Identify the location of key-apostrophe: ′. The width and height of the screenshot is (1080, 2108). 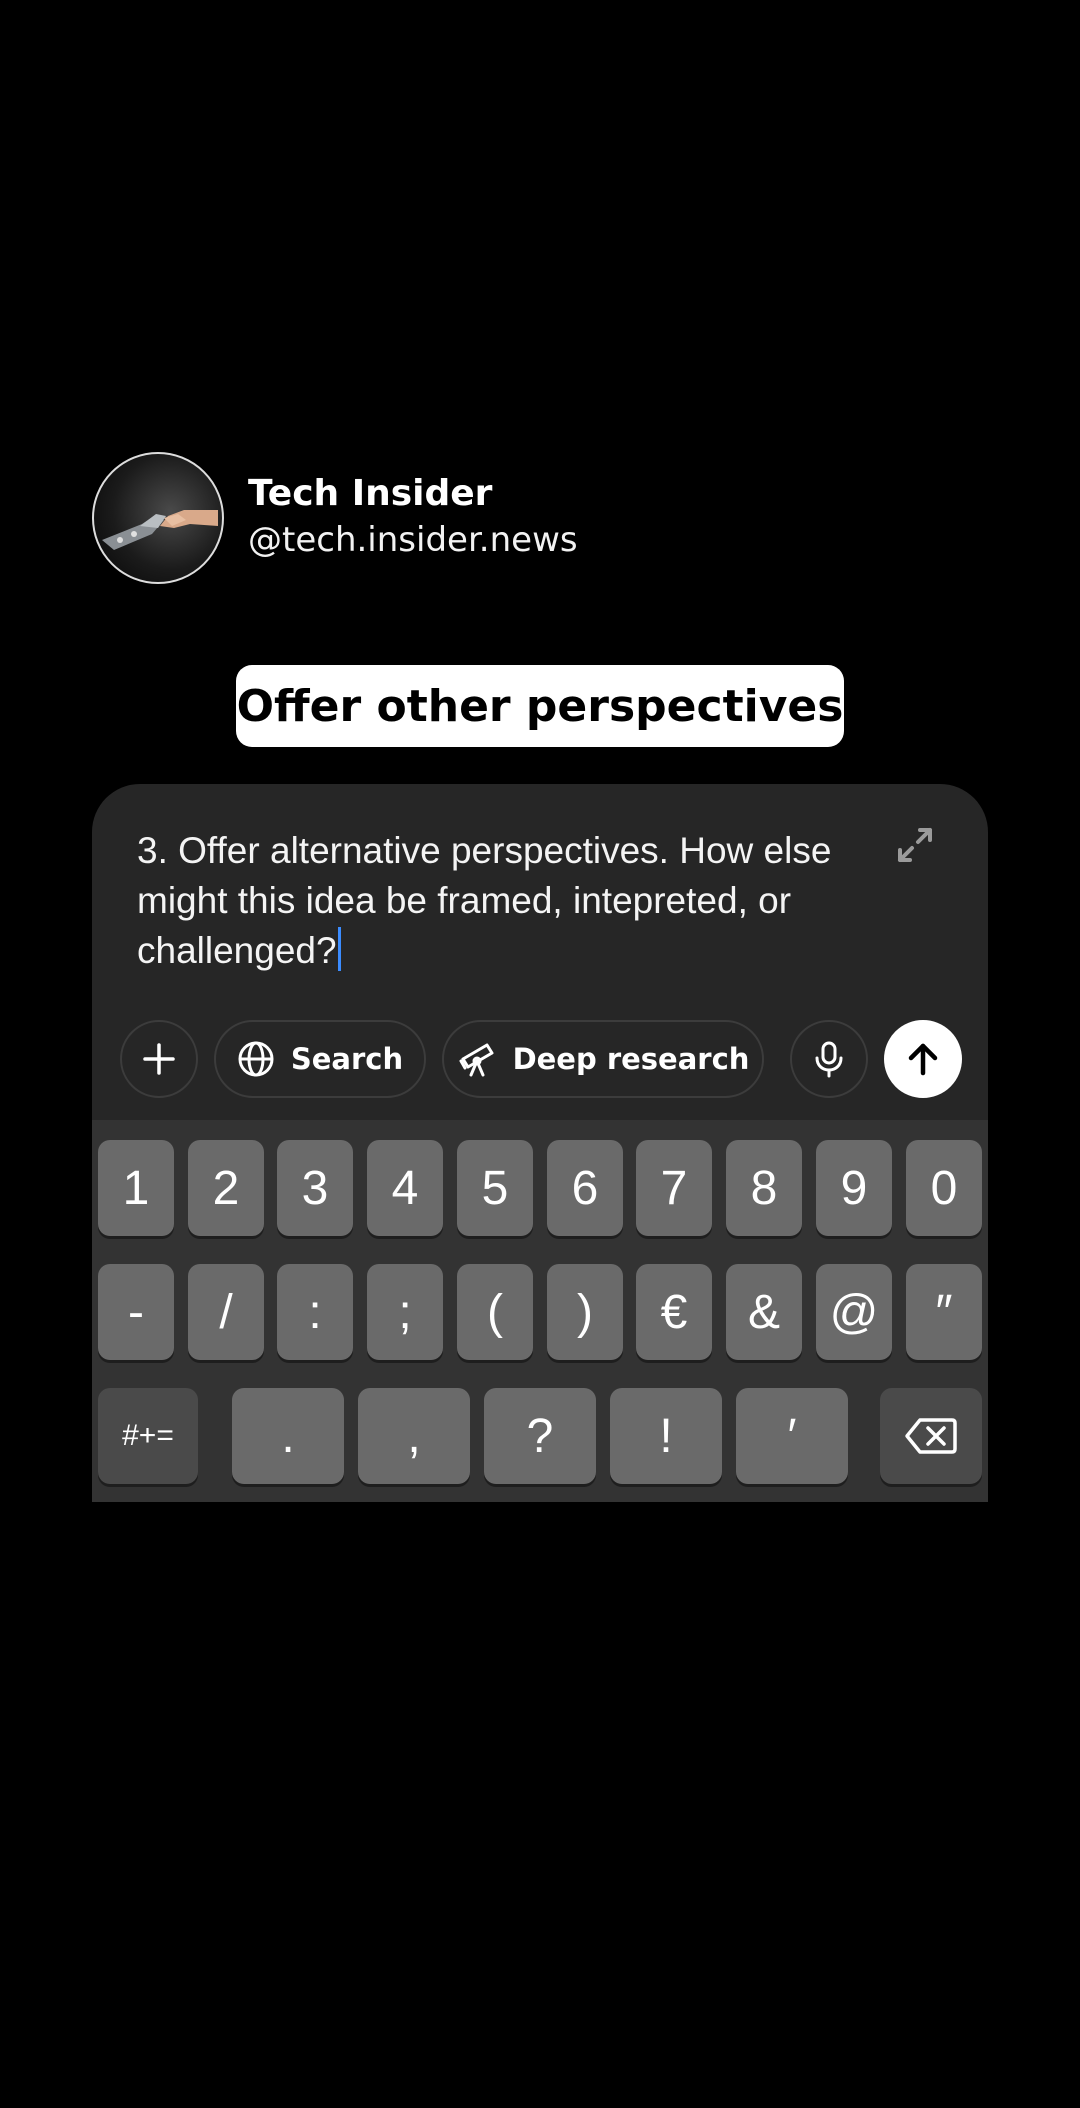
(792, 1436).